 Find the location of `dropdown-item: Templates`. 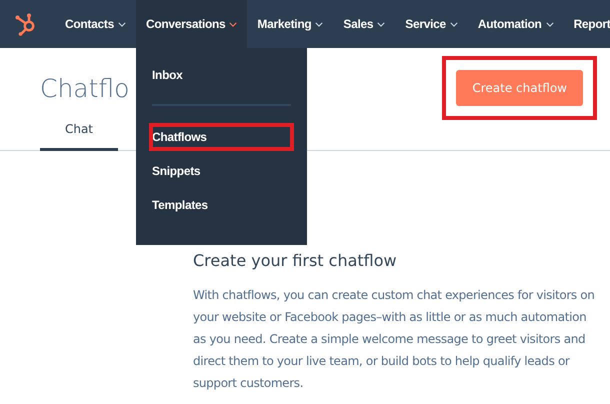

dropdown-item: Templates is located at coordinates (221, 205).